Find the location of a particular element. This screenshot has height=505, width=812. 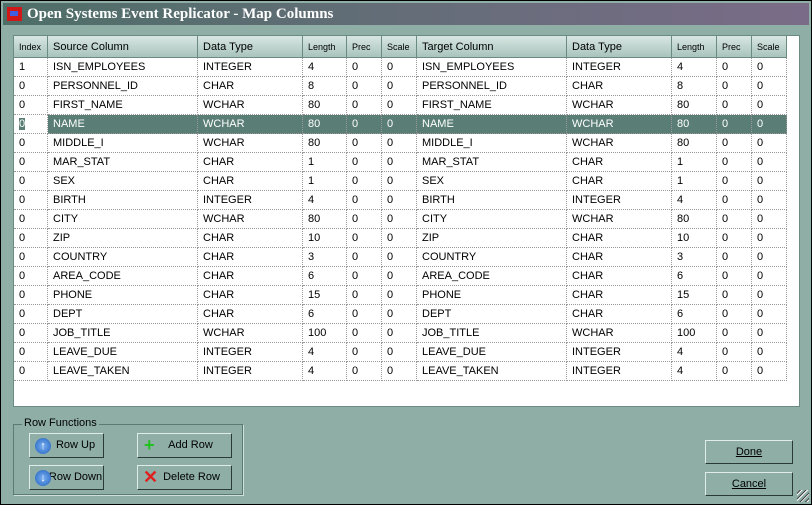

row-up-button: ↑ Row Up is located at coordinates (66, 445).